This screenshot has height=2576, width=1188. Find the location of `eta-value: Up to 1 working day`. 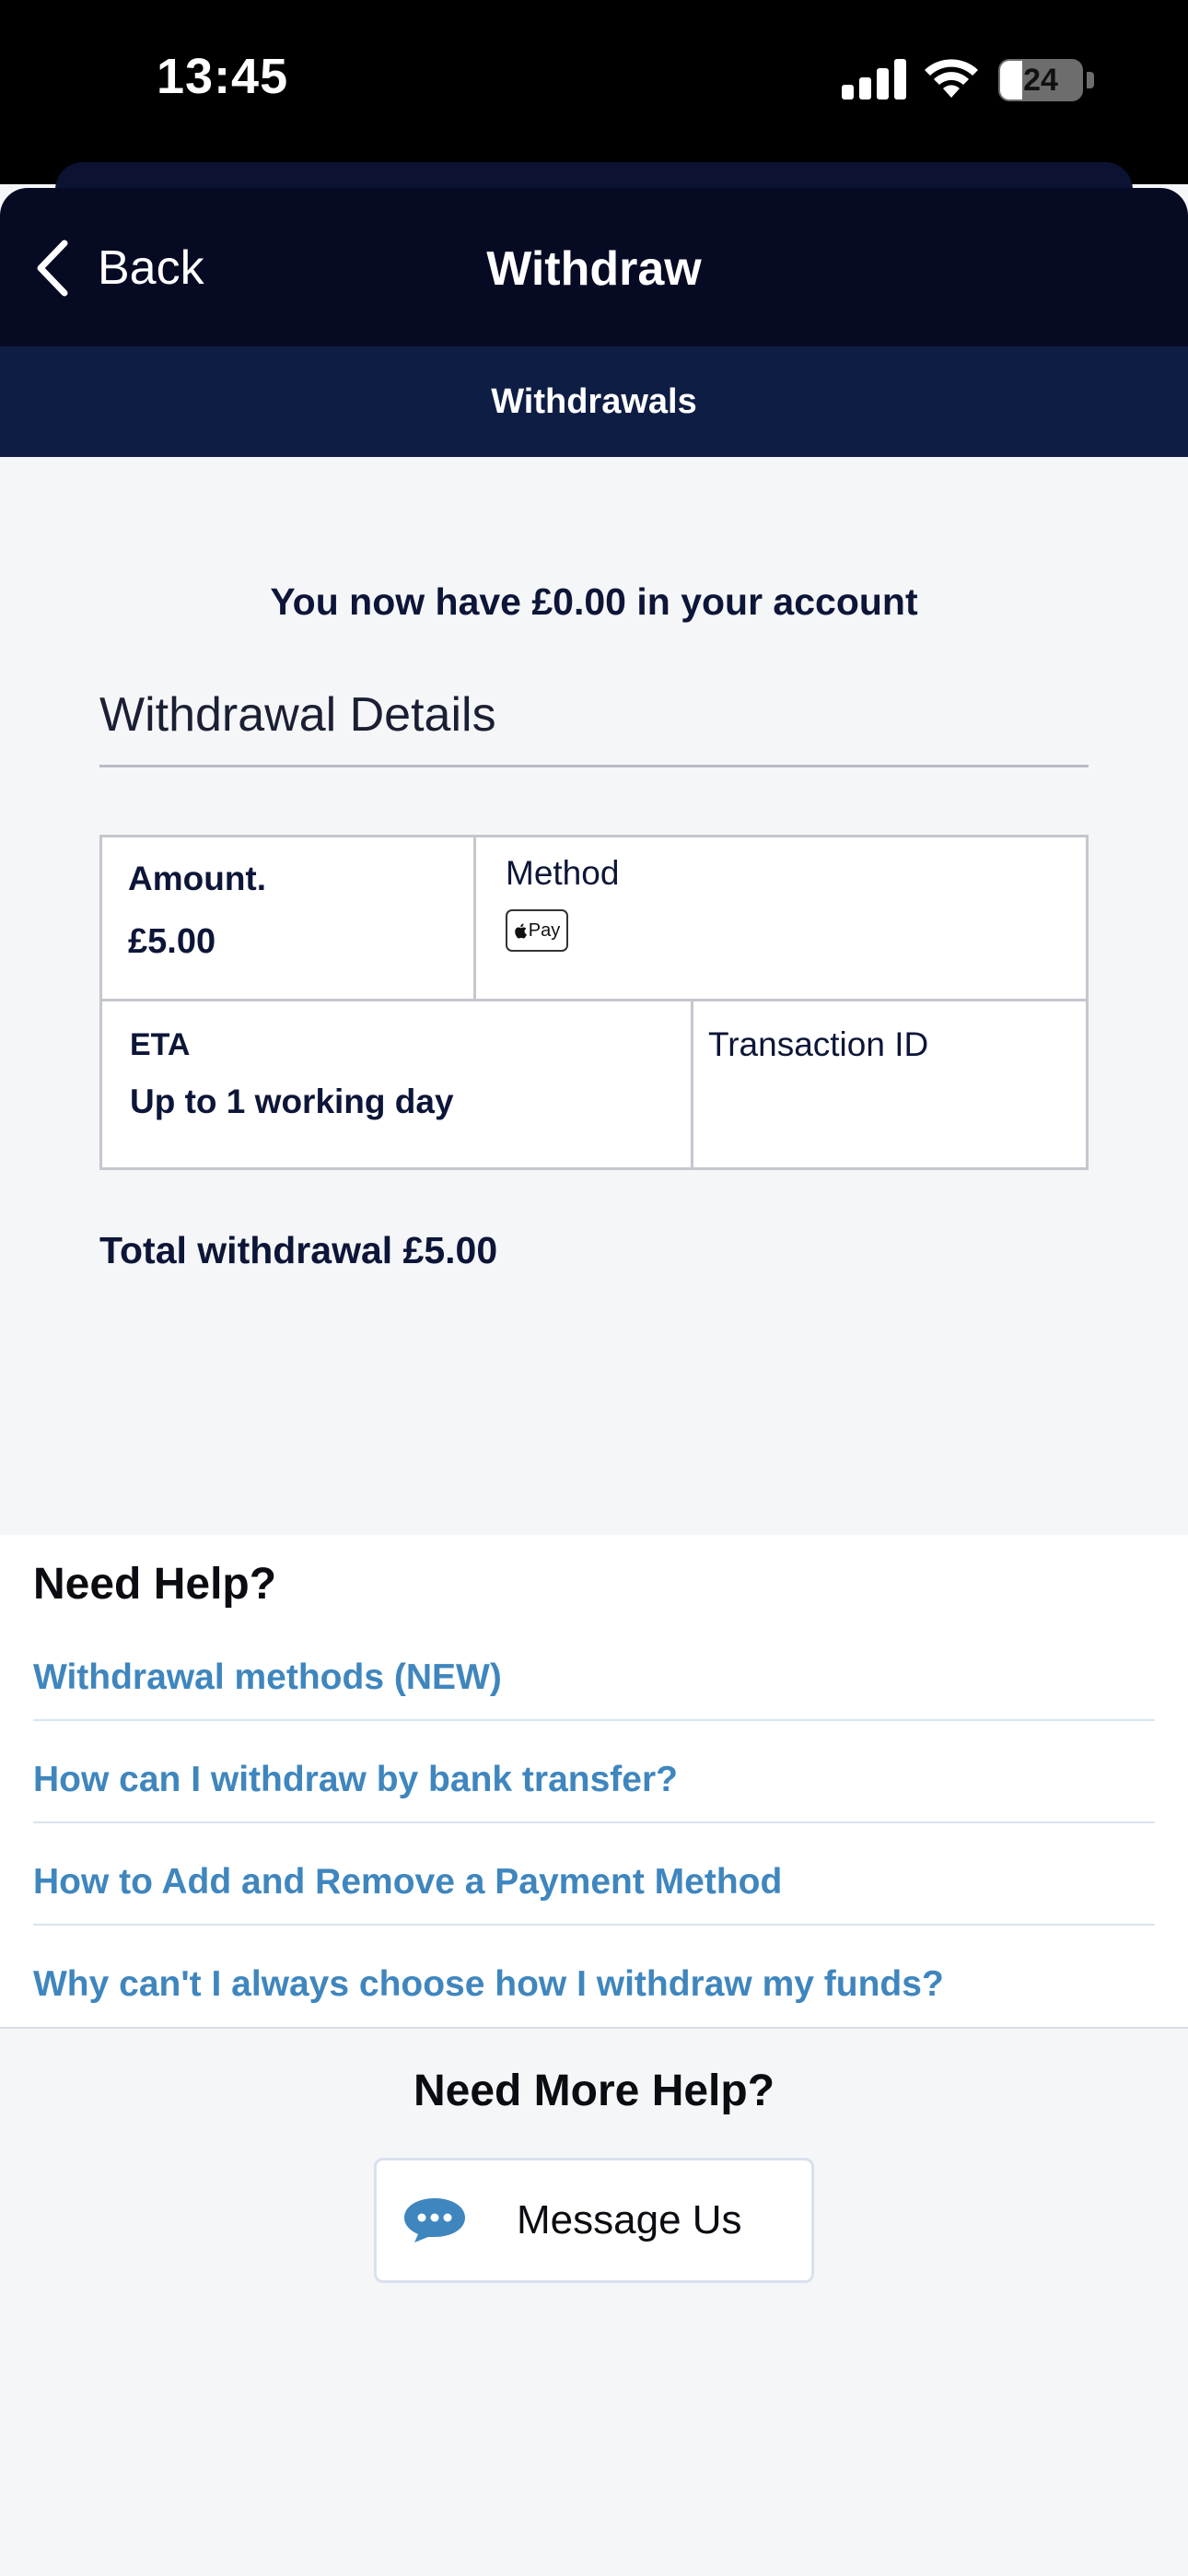

eta-value: Up to 1 working day is located at coordinates (292, 1101).